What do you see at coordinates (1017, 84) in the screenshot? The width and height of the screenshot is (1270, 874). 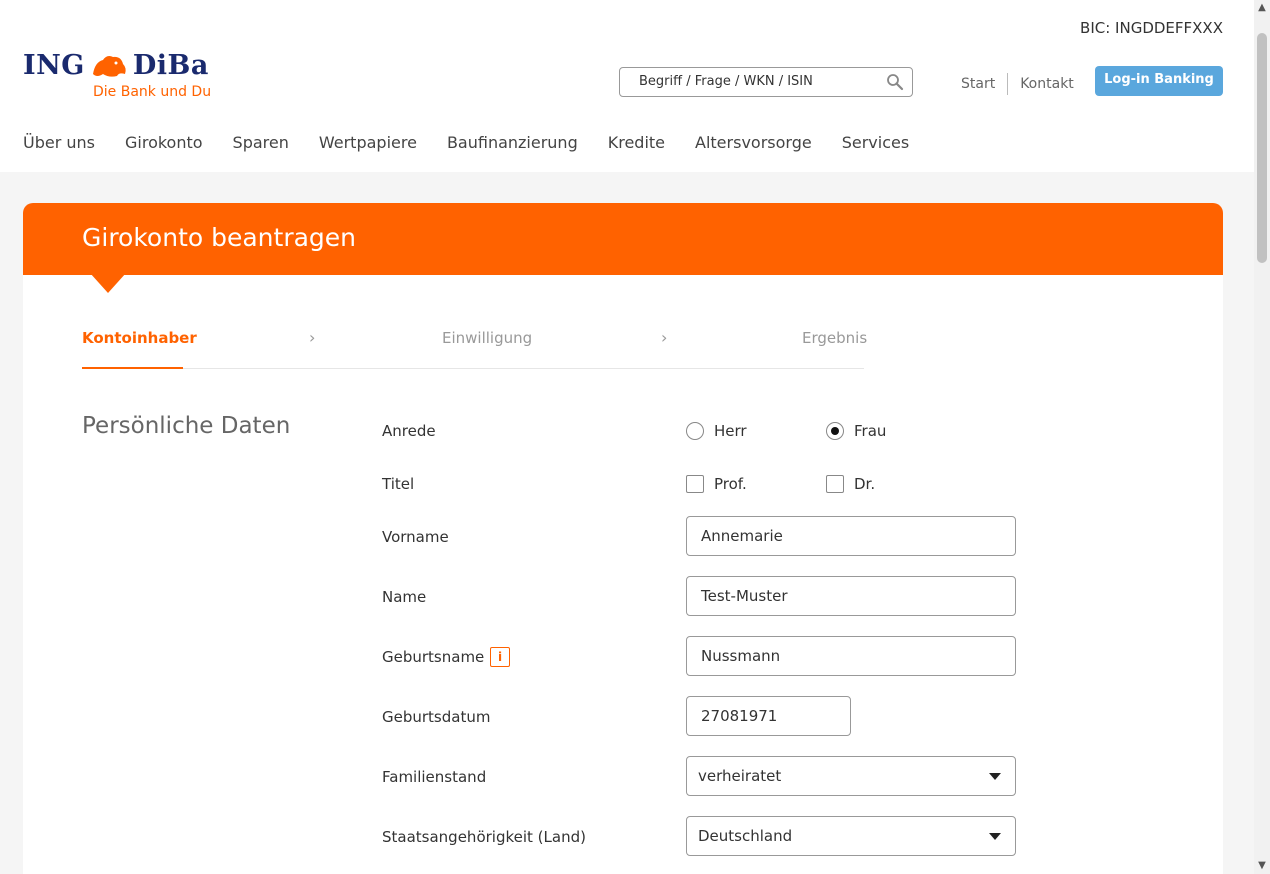 I see `top-links: Start Kontakt` at bounding box center [1017, 84].